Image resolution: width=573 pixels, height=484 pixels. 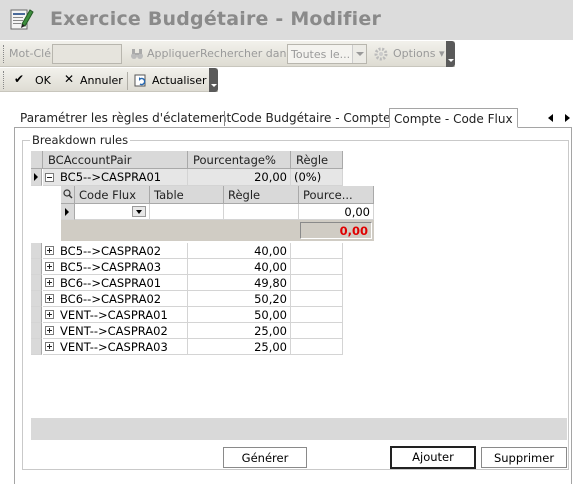 I want to click on table-row: BC5-->CASPRA03 40,00, so click(x=187, y=267).